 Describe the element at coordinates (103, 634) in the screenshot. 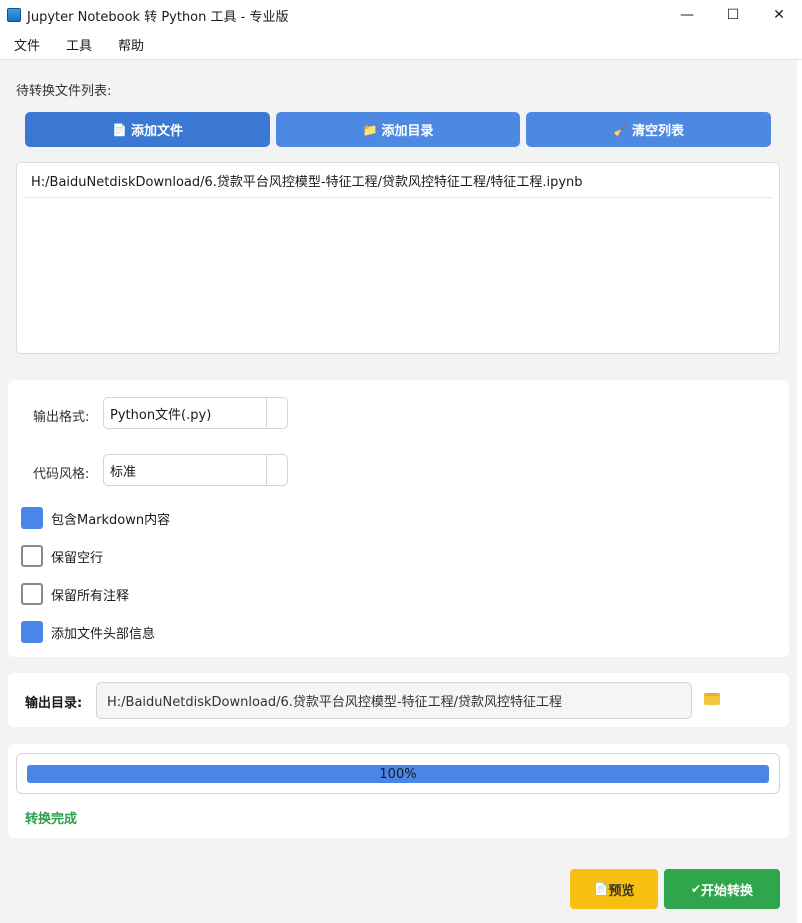

I see `add-header-label: 添加文件头部信息` at that location.